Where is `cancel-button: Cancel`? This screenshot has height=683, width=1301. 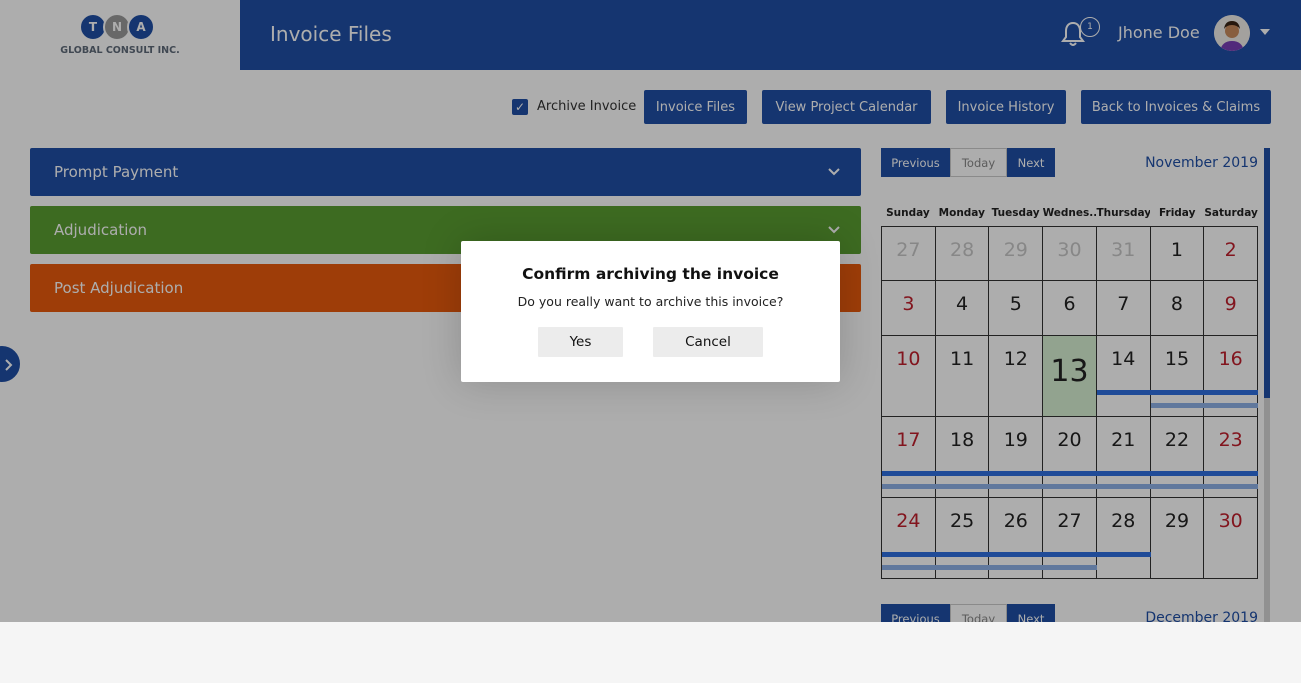
cancel-button: Cancel is located at coordinates (708, 342).